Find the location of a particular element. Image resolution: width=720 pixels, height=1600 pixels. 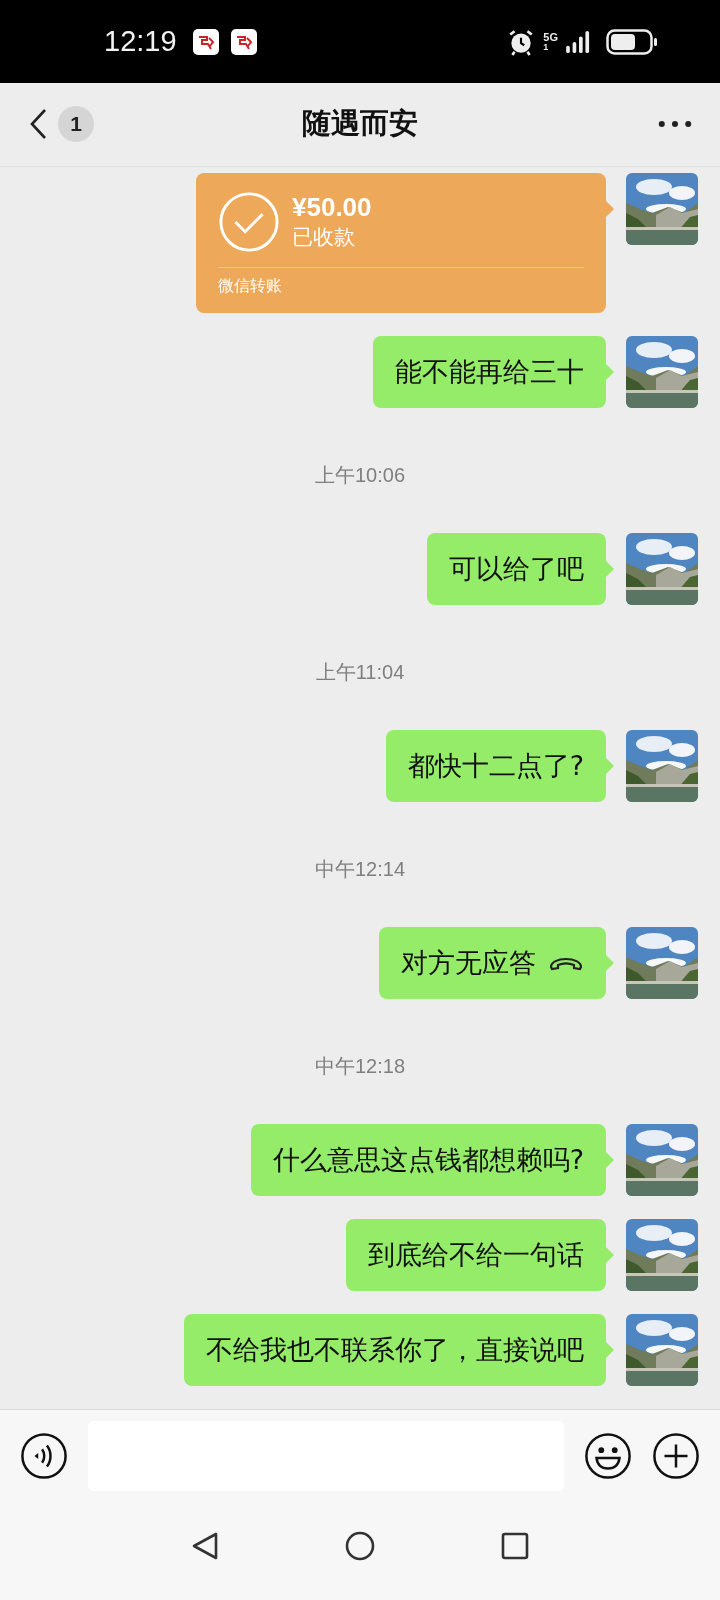

message-bubble: 都快十二点了? is located at coordinates (499, 765).